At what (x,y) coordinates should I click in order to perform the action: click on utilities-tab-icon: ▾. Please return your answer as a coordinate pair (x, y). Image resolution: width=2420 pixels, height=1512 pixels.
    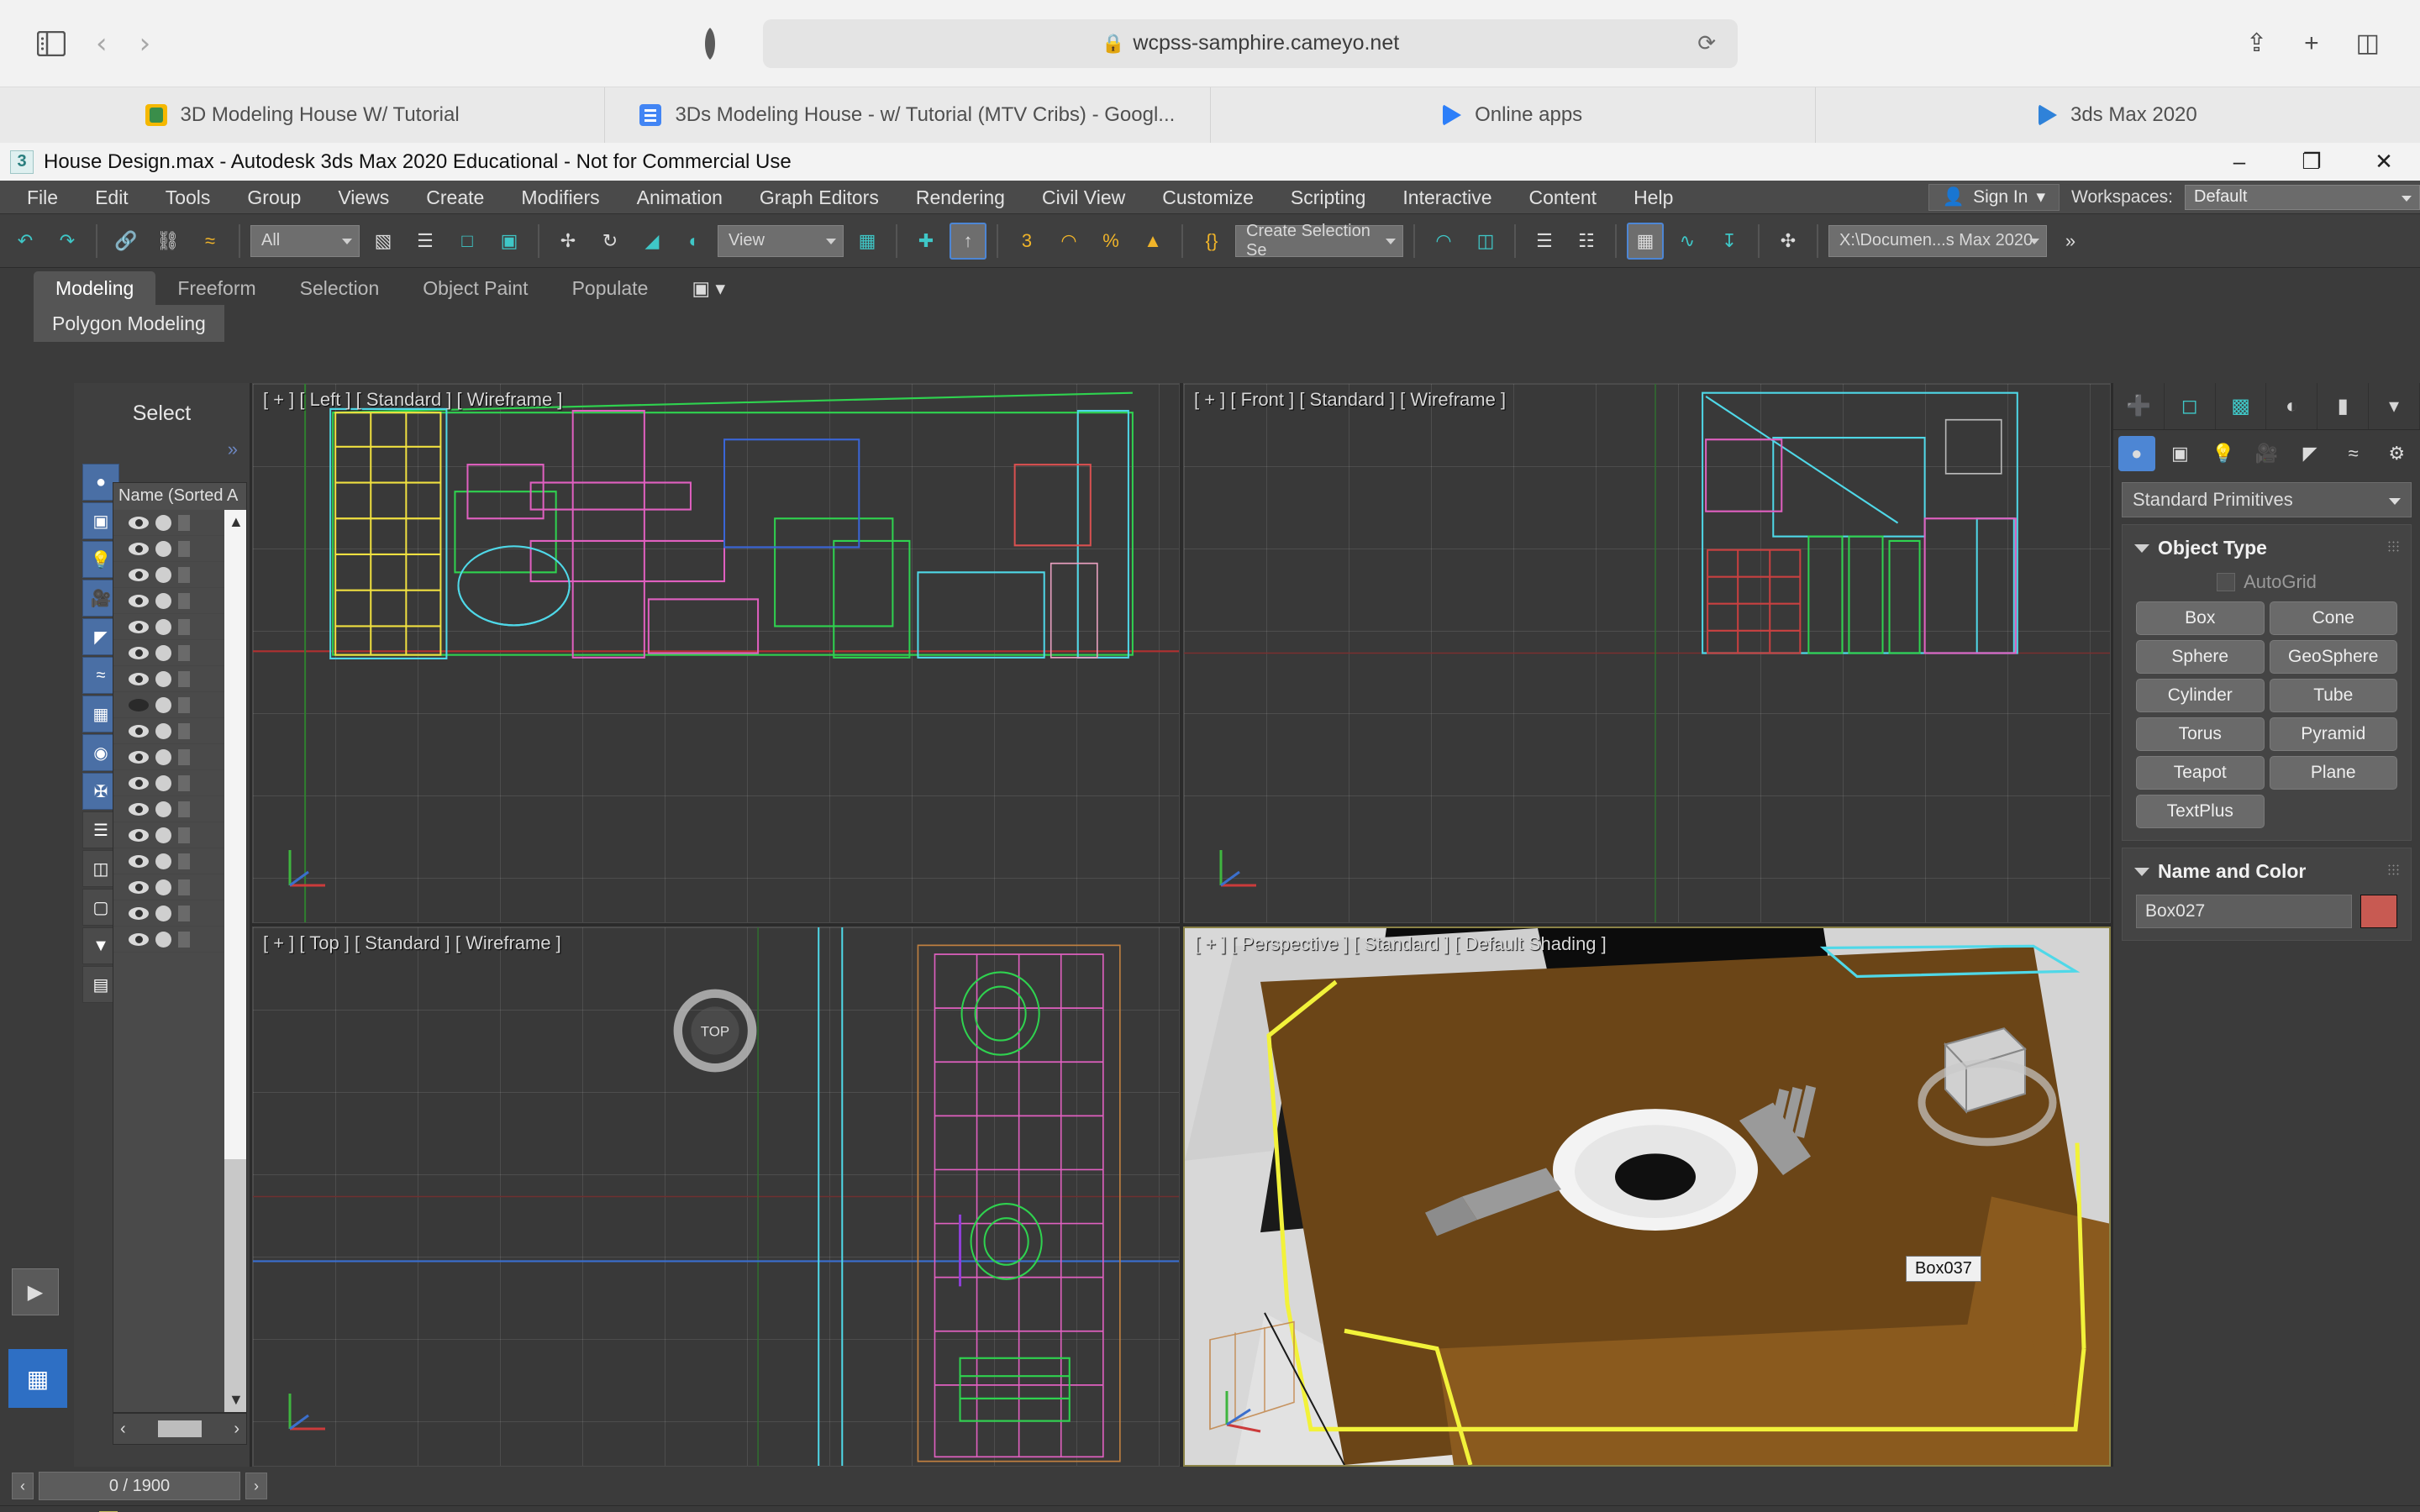
    Looking at the image, I should click on (2394, 406).